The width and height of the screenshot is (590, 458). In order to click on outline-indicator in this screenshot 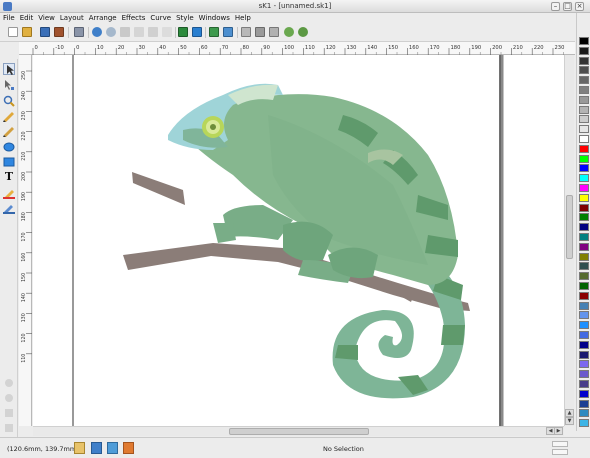, I will do `click(560, 452)`.